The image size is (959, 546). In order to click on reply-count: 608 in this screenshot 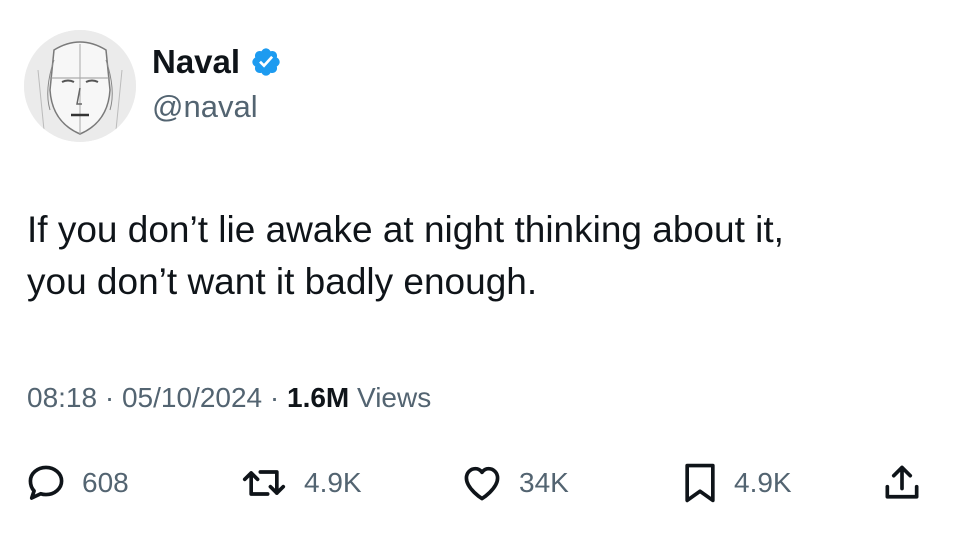, I will do `click(105, 482)`.